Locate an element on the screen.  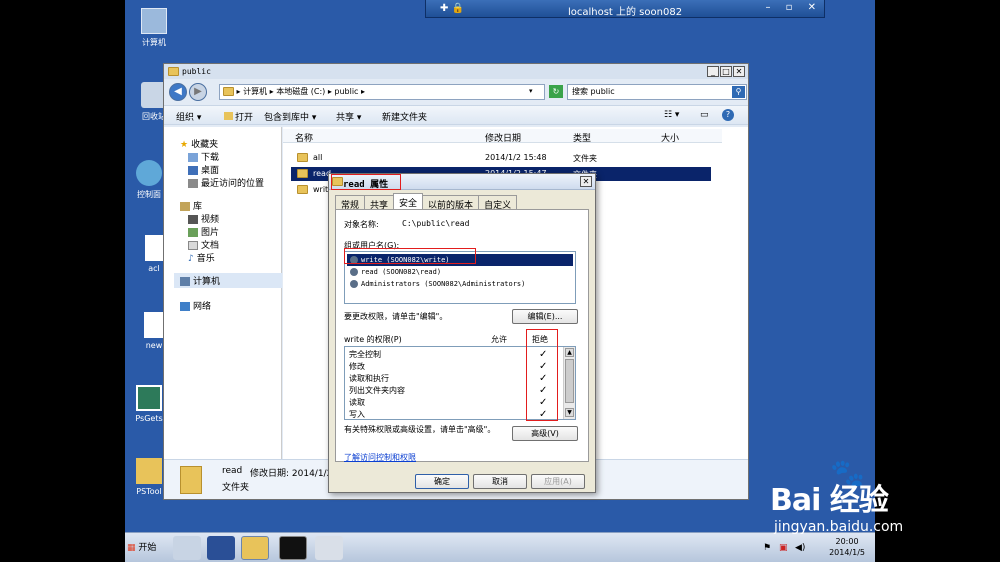
address-path: ▸ 计算机 ▸ 本地磁盘 (C:) ▸ public ▸ is located at coordinates (301, 91).